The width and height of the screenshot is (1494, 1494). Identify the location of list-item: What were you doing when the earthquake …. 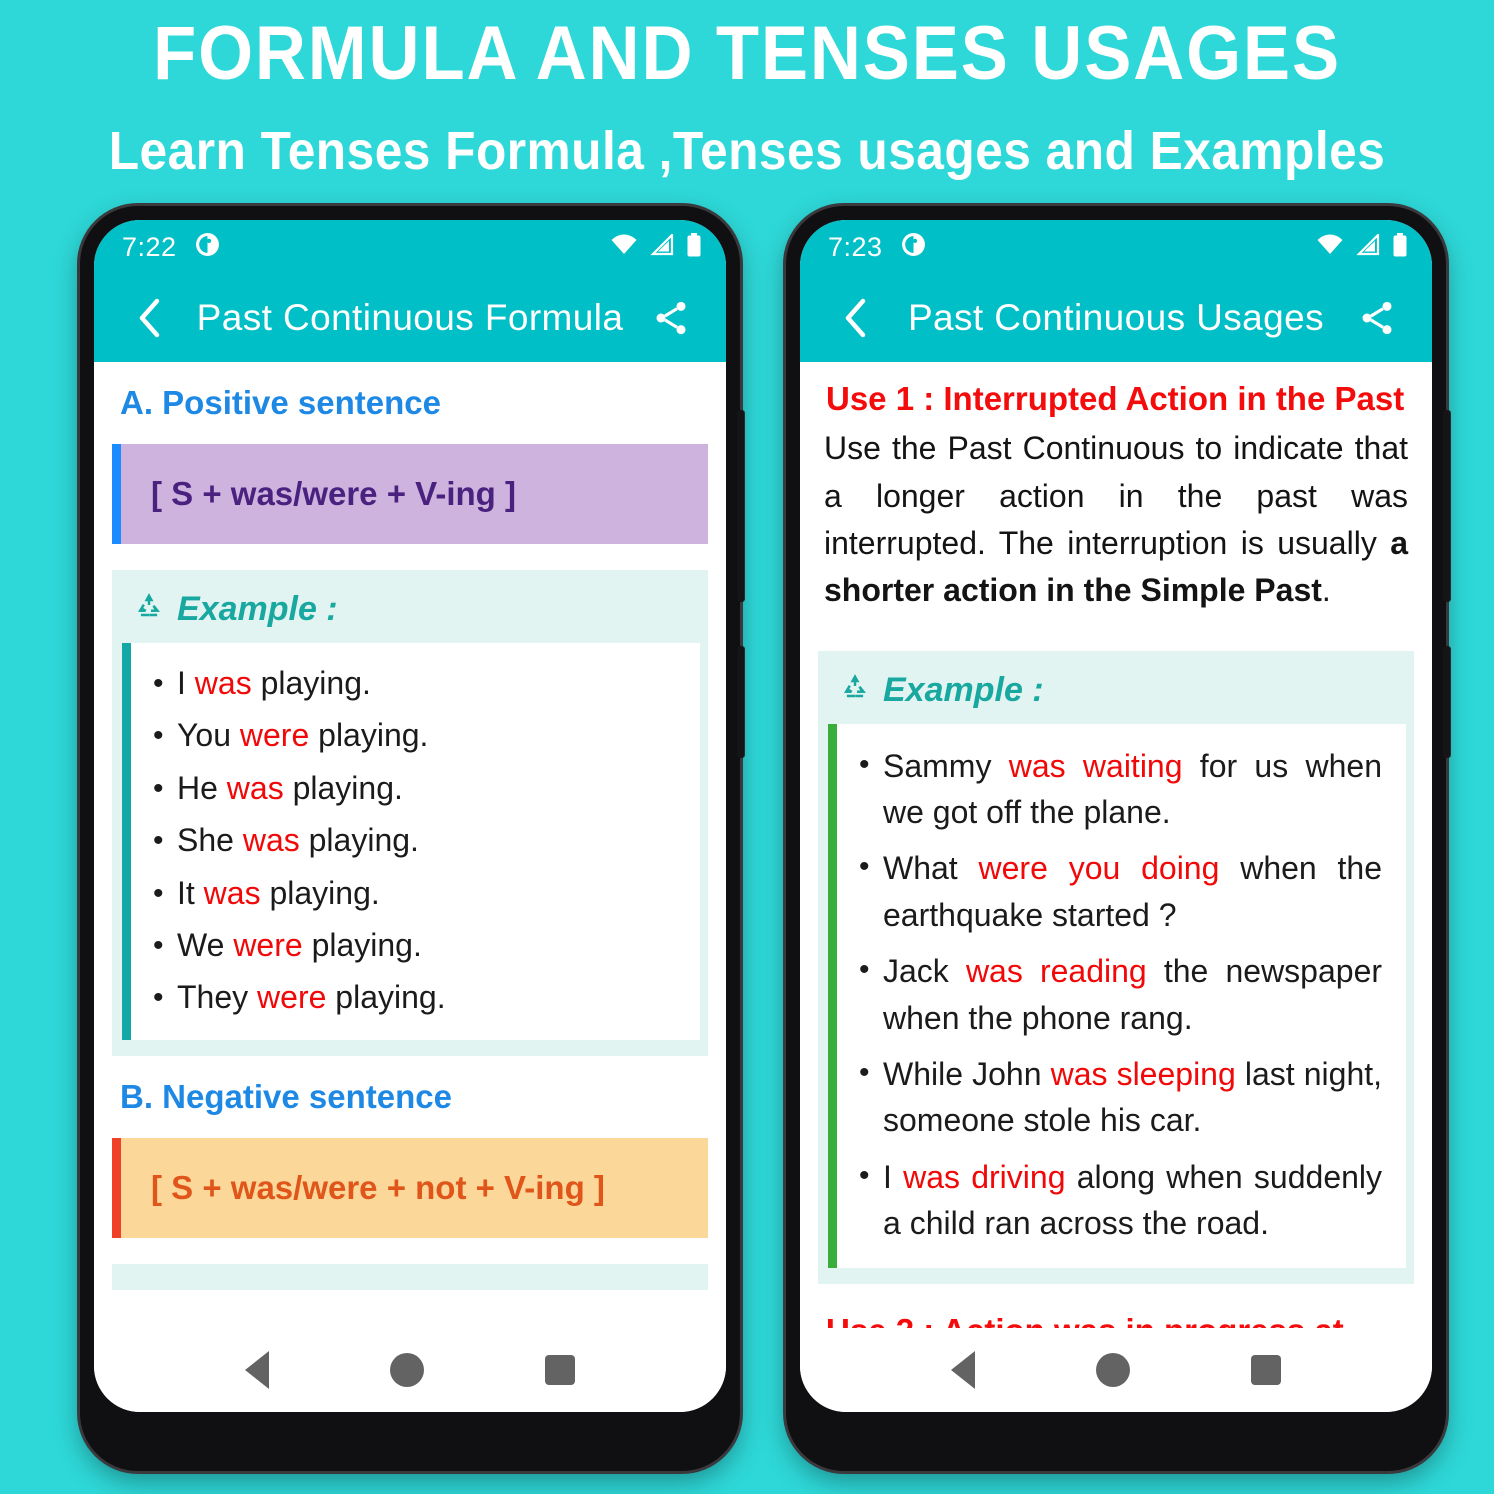
(1112, 891).